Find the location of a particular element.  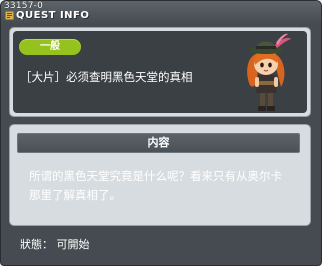

window-title: QUEST INFO is located at coordinates (53, 15).